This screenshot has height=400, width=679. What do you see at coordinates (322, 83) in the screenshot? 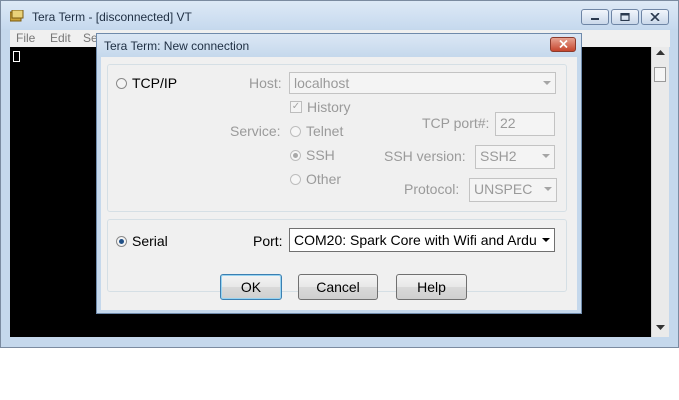
I see `host-value: localhost` at bounding box center [322, 83].